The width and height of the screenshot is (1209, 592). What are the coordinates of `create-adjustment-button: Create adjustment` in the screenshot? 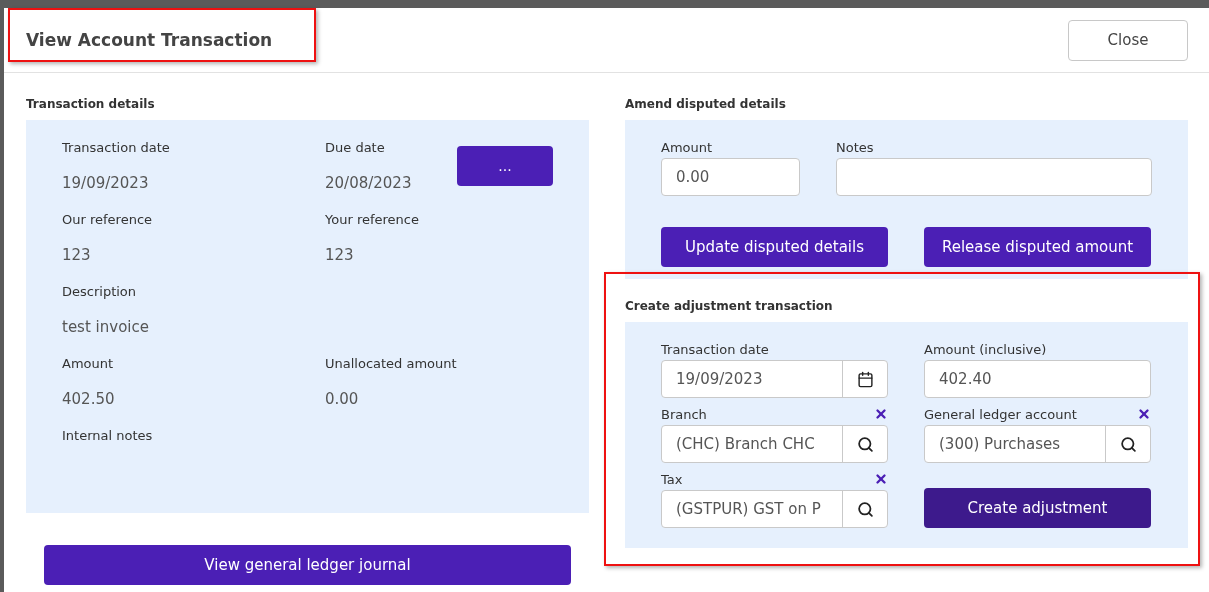 It's located at (1037, 508).